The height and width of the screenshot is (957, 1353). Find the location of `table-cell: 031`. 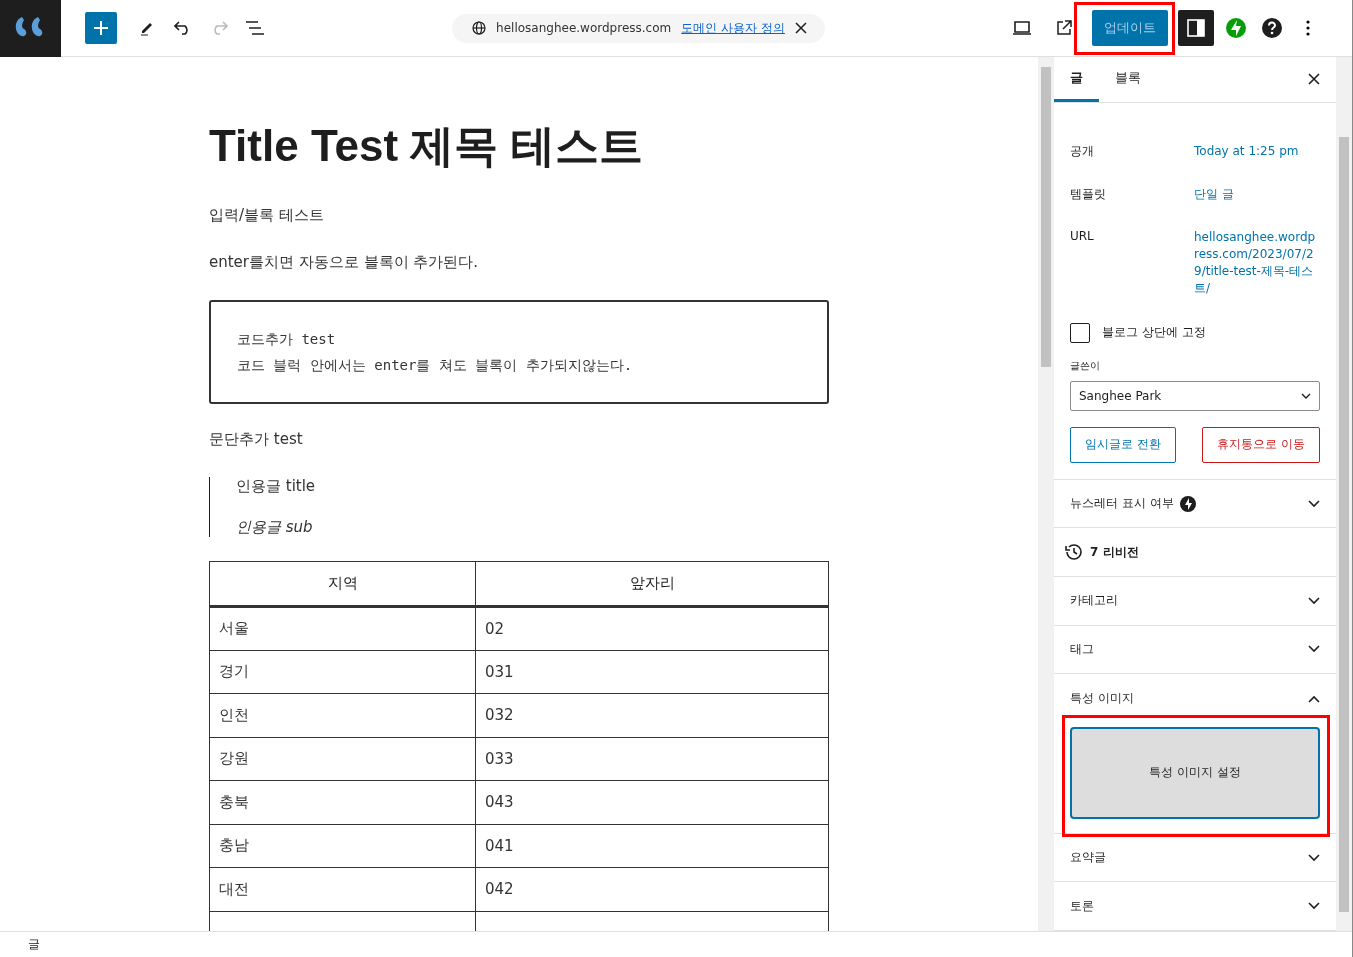

table-cell: 031 is located at coordinates (652, 672).